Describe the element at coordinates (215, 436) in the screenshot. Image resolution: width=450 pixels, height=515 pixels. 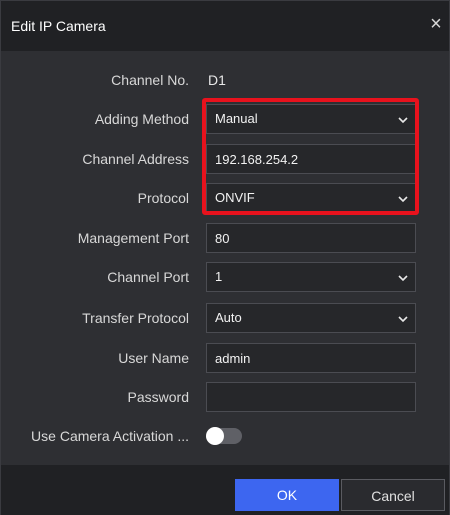
I see `toggle-knob` at that location.